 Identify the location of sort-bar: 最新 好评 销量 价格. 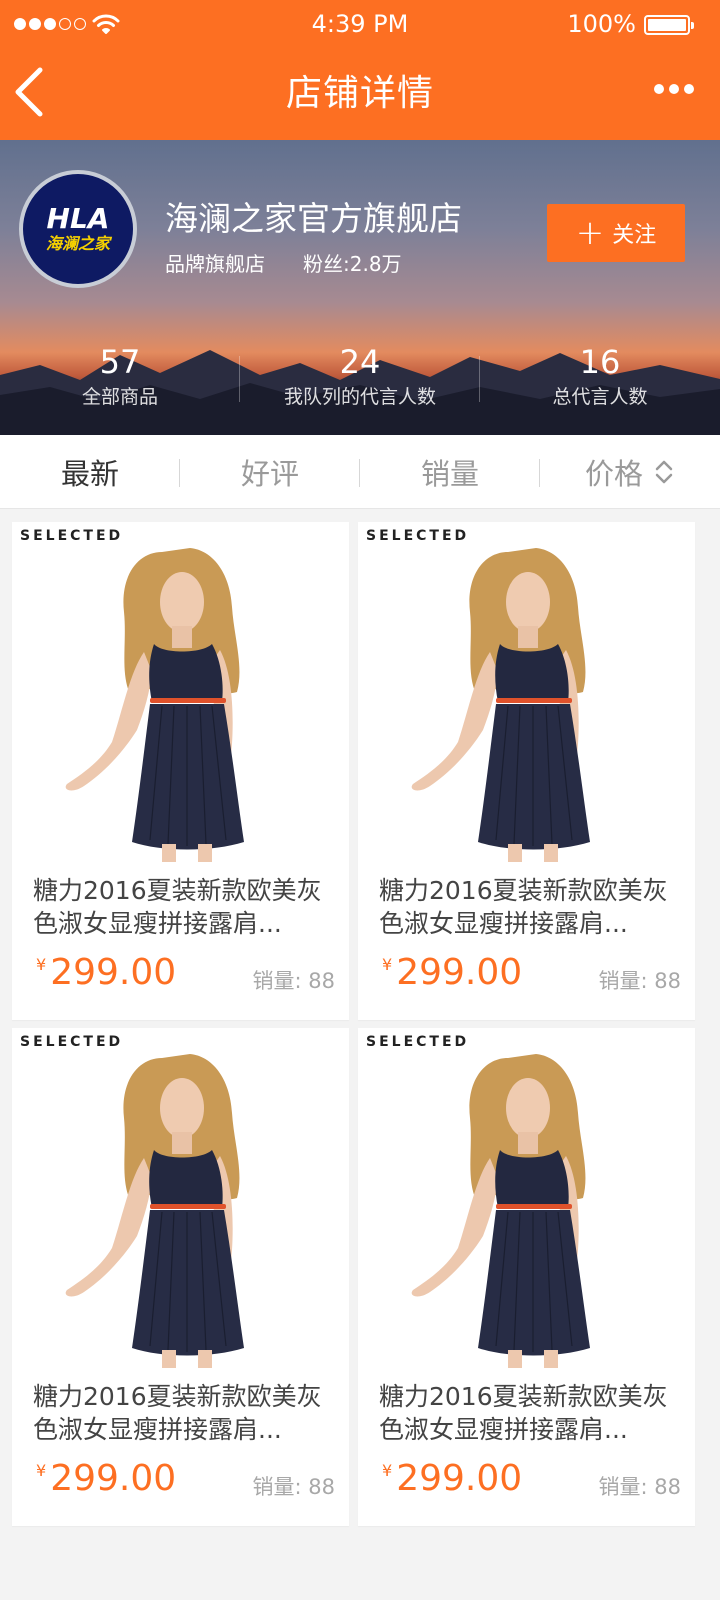
(360, 472).